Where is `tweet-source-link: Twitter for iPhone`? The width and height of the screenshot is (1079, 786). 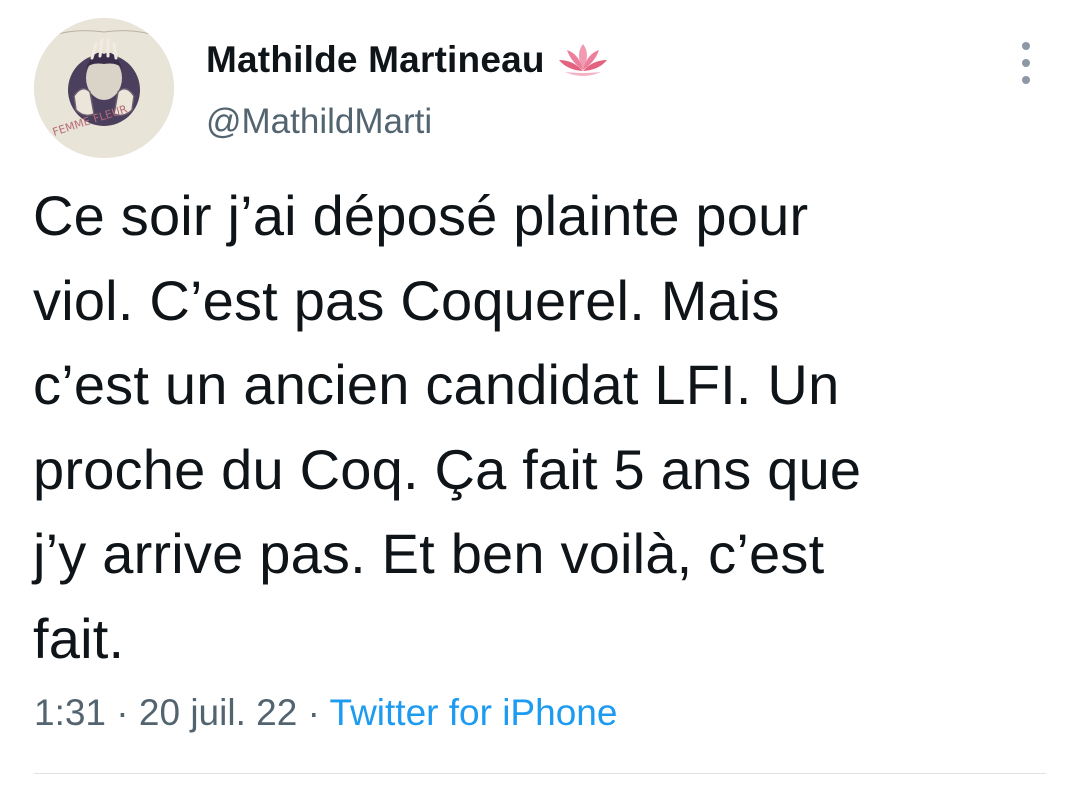
tweet-source-link: Twitter for iPhone is located at coordinates (474, 712).